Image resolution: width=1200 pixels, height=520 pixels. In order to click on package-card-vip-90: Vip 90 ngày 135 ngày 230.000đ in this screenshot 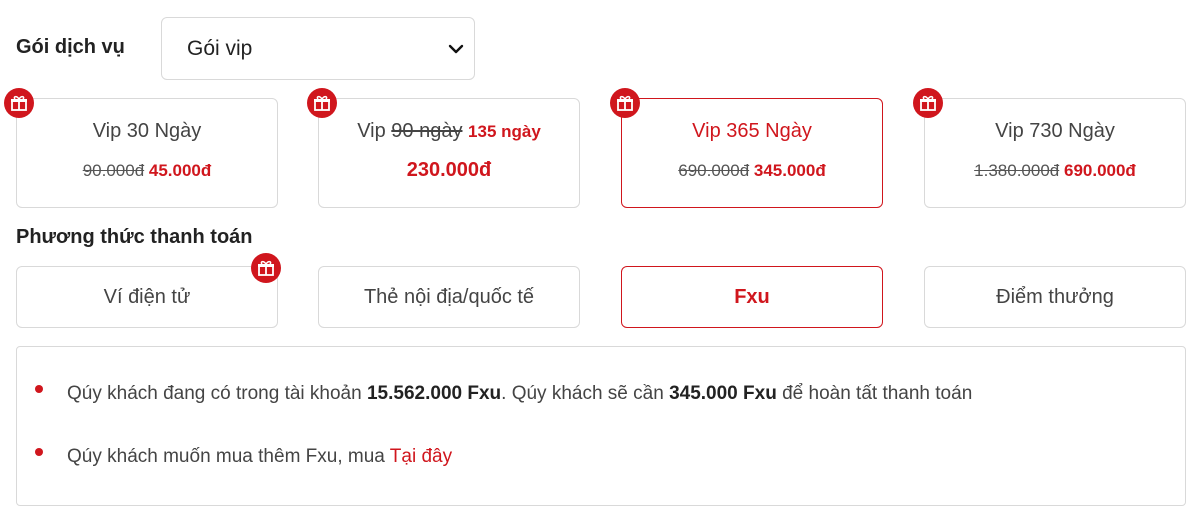, I will do `click(449, 153)`.